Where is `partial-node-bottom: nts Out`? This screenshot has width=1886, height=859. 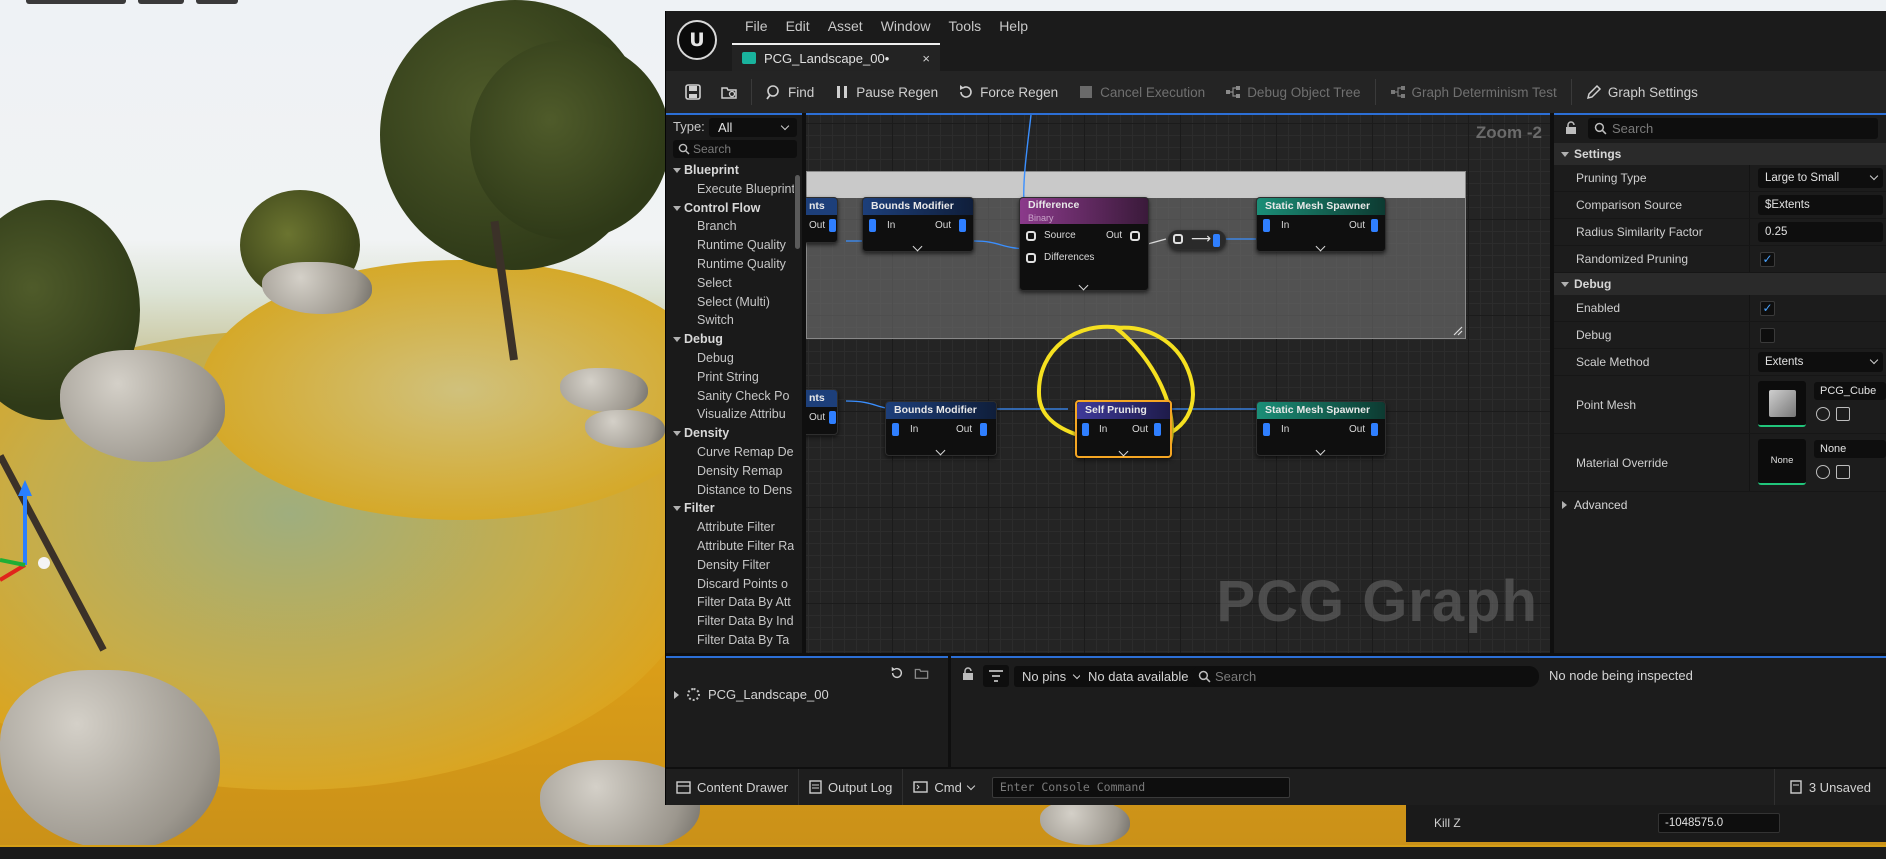
partial-node-bottom: nts Out is located at coordinates (822, 412).